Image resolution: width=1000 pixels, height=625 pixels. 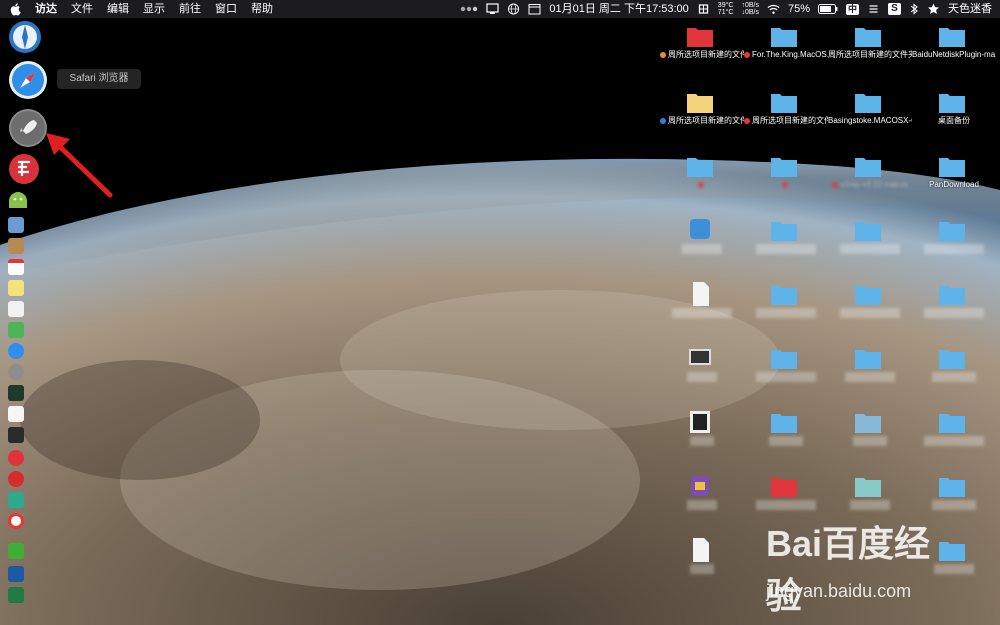 I want to click on desktop-item: 周所选项目新建的文件夹 4, so click(x=702, y=57).